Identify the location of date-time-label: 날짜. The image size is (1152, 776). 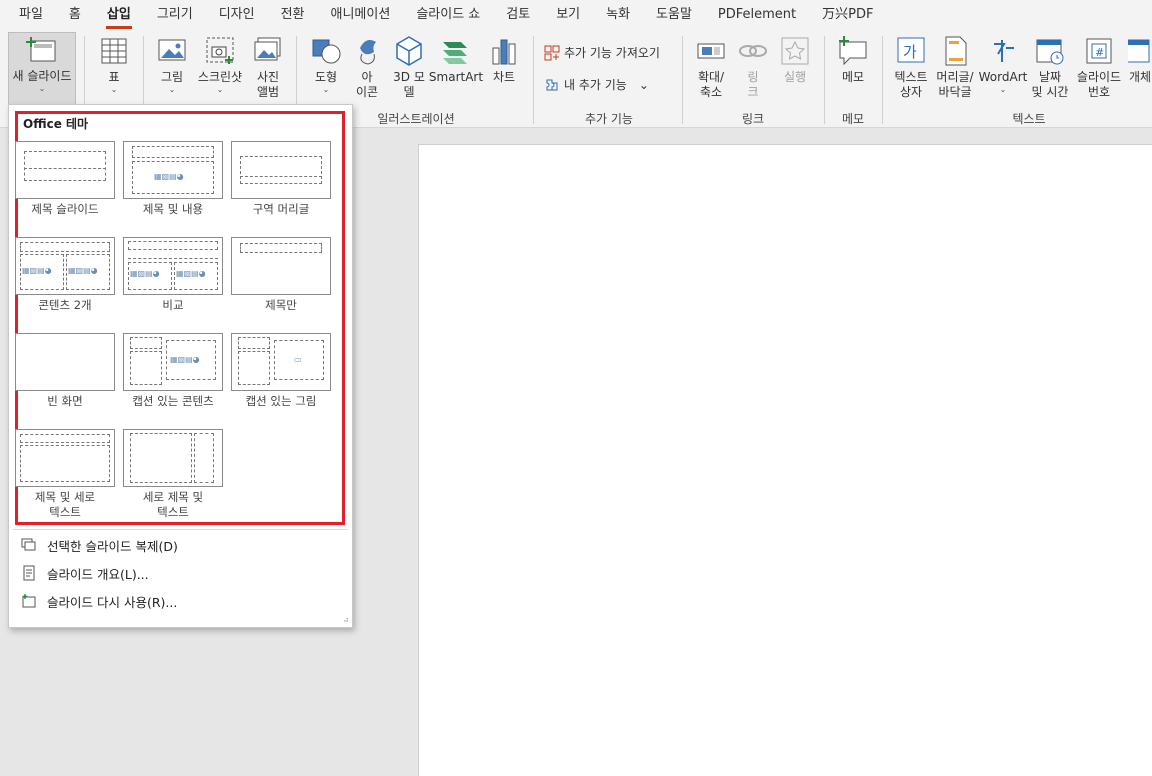
(1050, 77).